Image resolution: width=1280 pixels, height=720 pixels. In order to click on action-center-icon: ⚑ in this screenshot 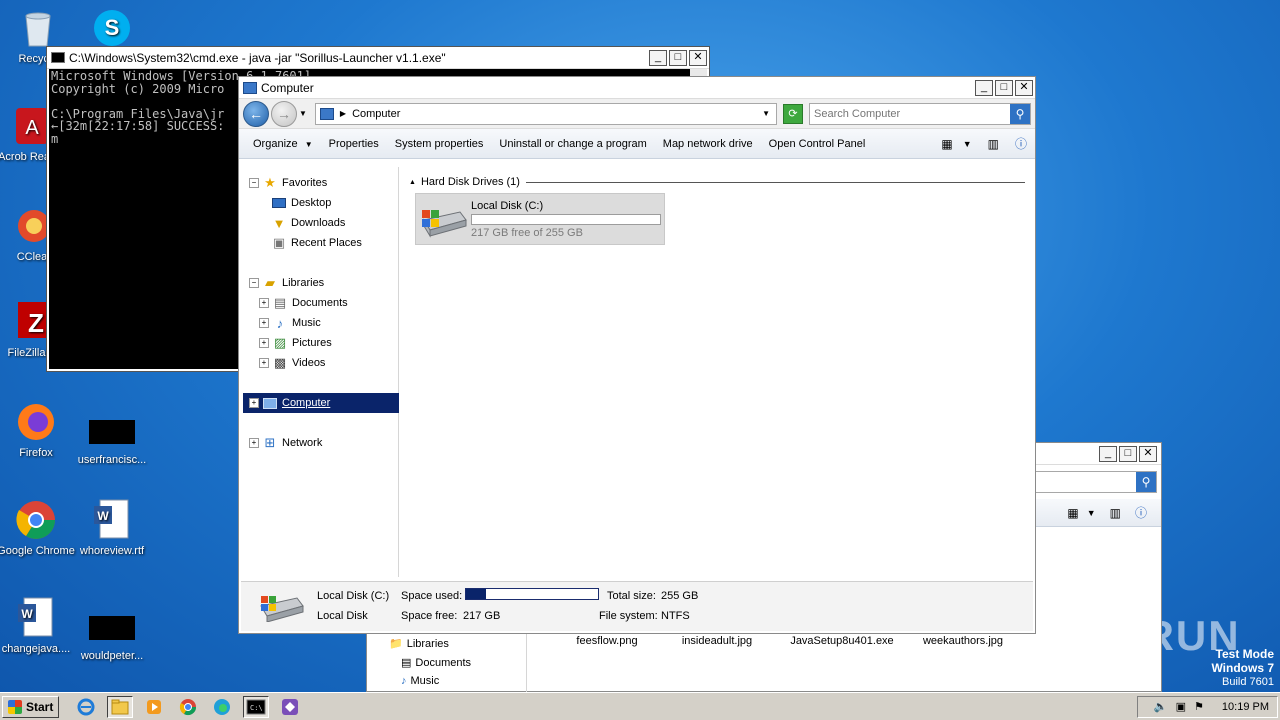, I will do `click(1199, 706)`.